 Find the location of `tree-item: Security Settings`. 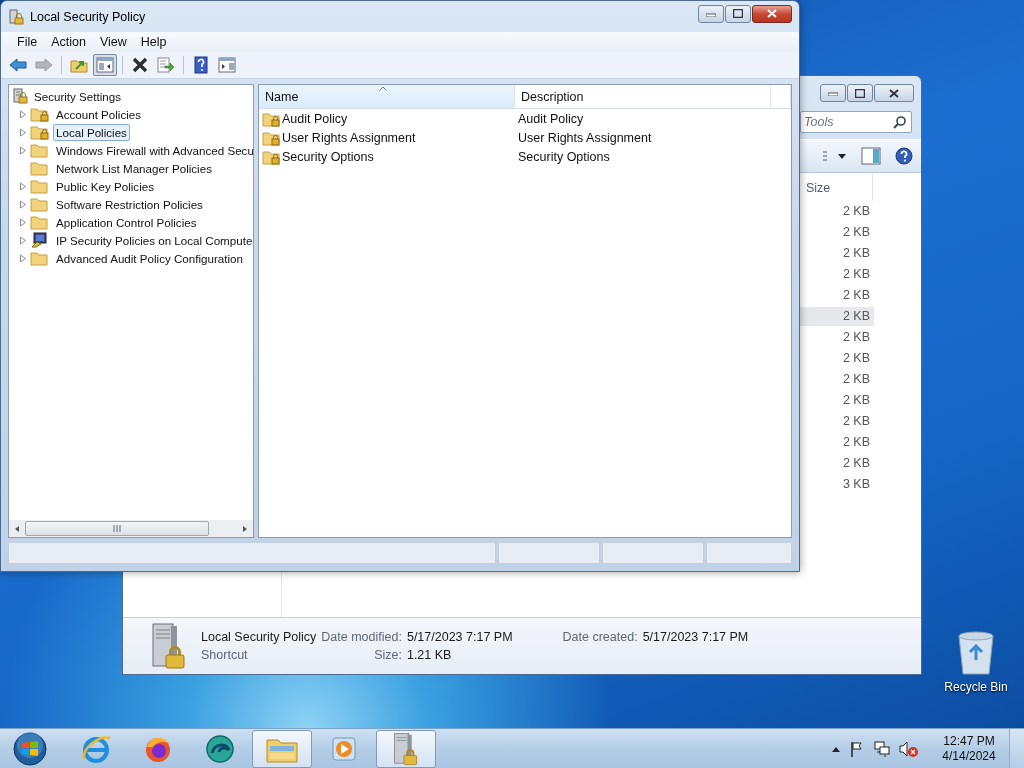

tree-item: Security Settings is located at coordinates (77, 96).